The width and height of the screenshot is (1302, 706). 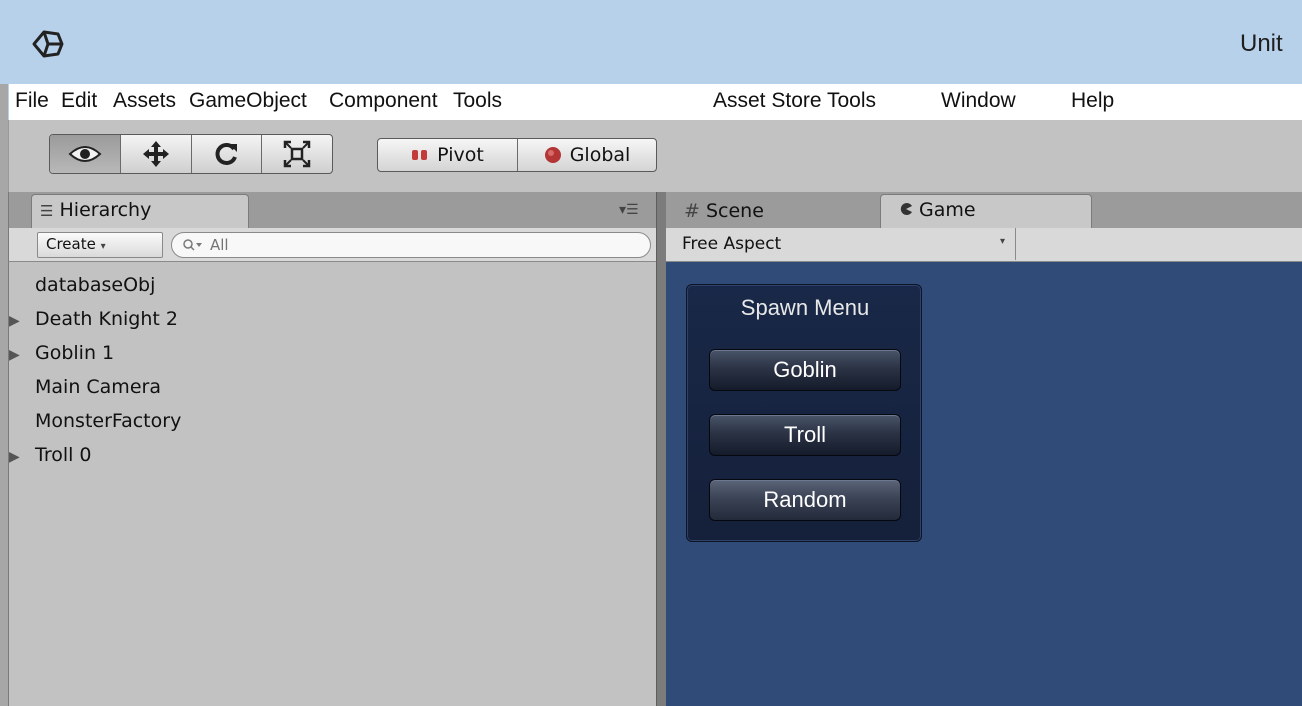 I want to click on eye-icon, so click(x=85, y=154).